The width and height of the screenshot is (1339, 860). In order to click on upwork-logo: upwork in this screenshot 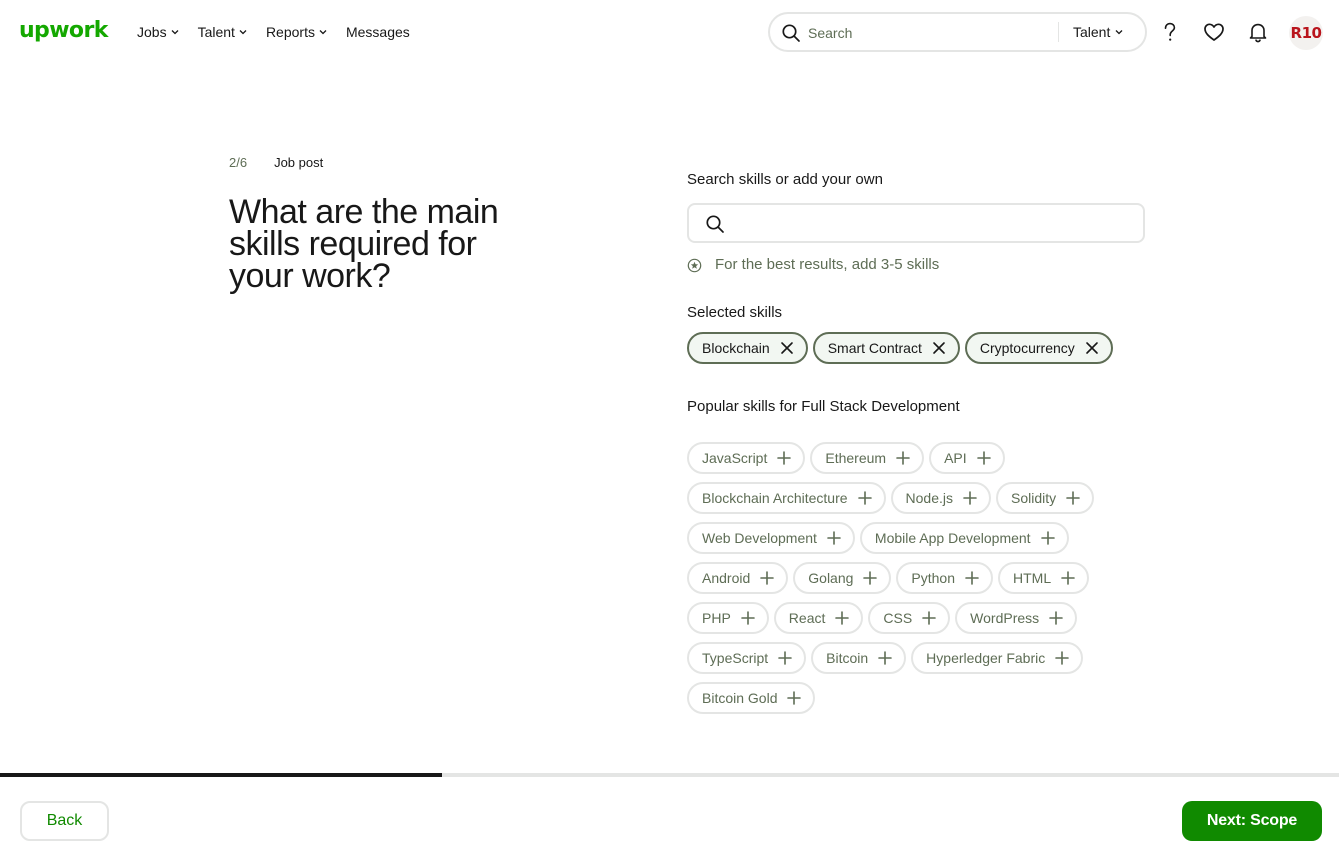, I will do `click(63, 31)`.